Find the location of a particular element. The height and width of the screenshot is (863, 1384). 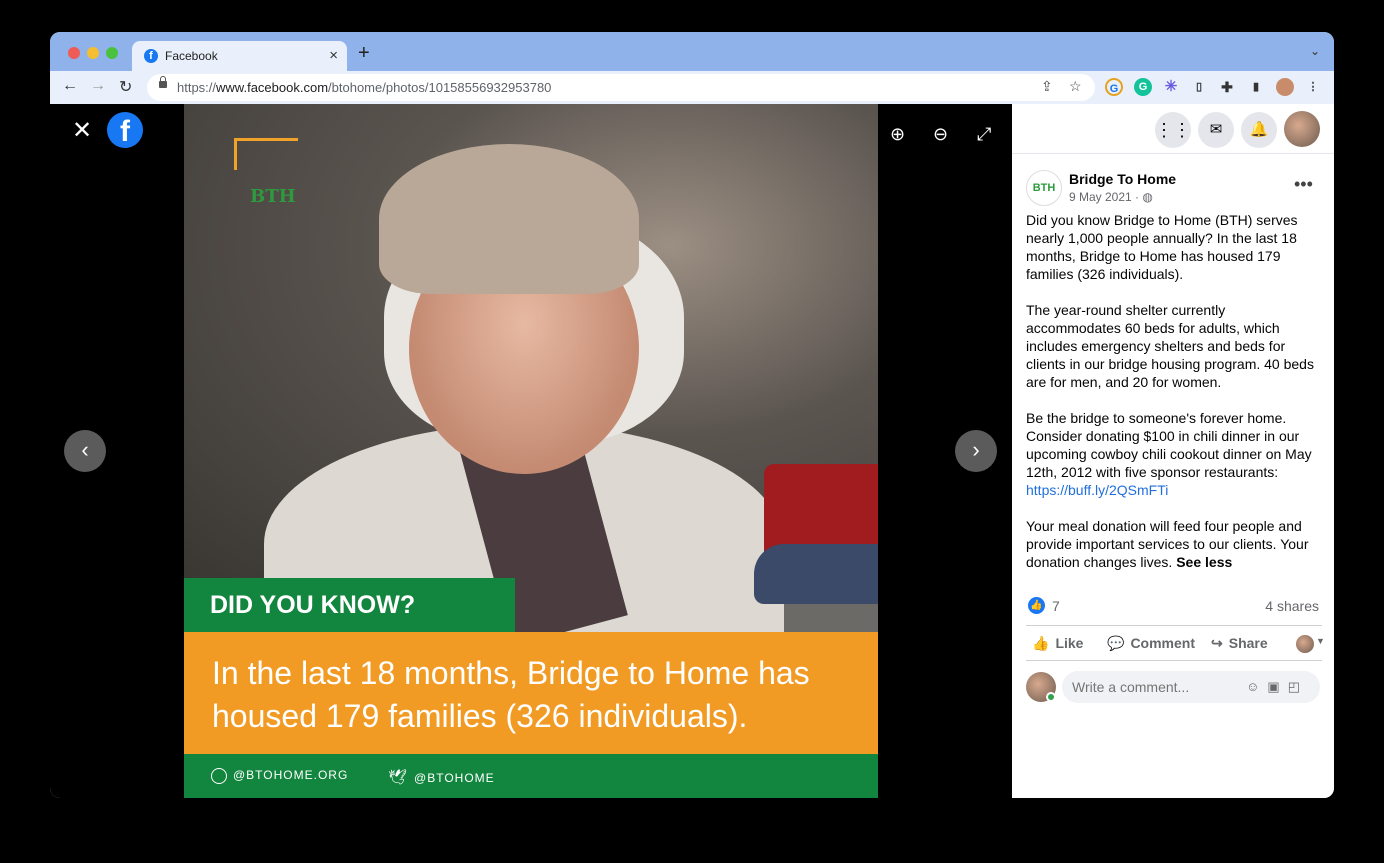

twitter-bird-icon: 🕊 is located at coordinates (398, 777).